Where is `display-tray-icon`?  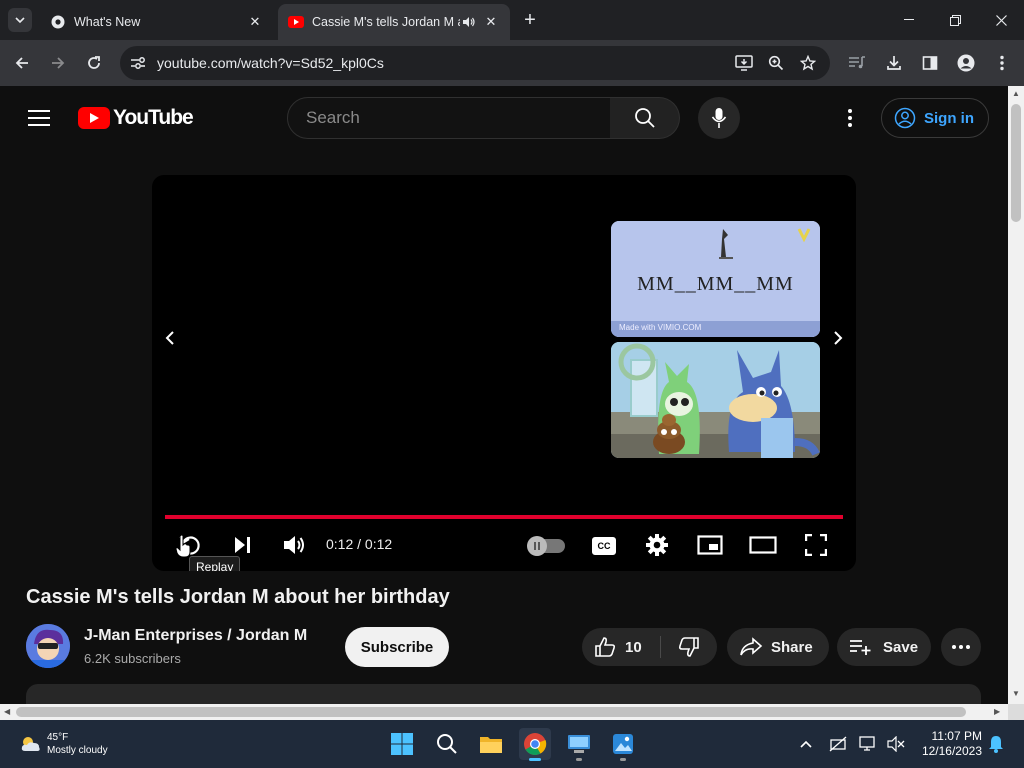
display-tray-icon is located at coordinates (868, 744).